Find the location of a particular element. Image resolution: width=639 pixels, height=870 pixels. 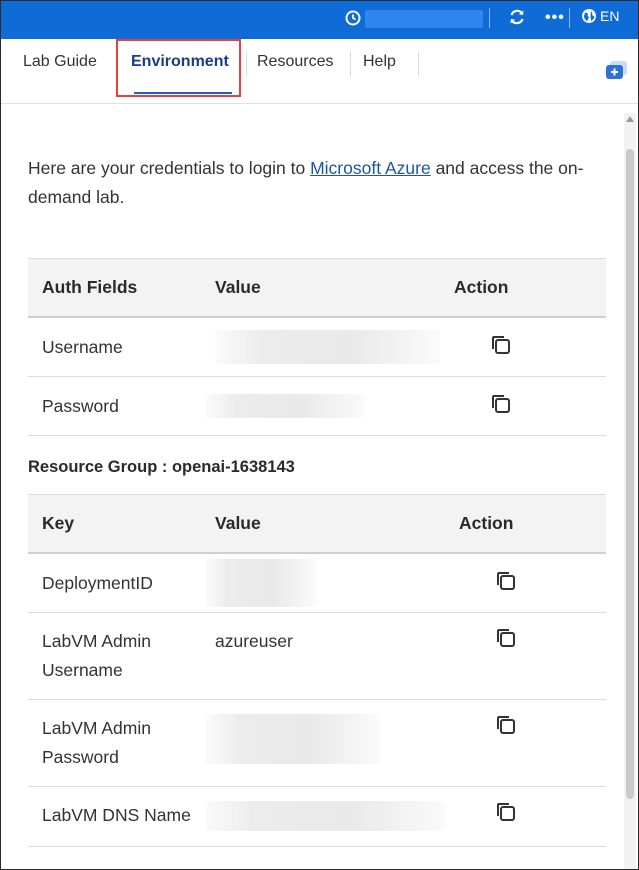

table-row: LabVM Admin Username azureuser is located at coordinates (317, 656).